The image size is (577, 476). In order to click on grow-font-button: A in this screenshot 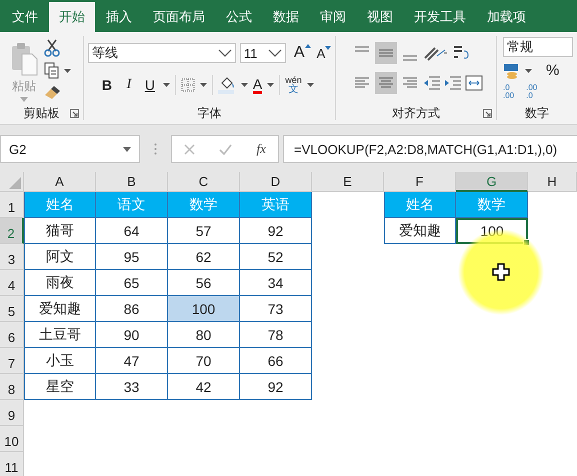, I will do `click(302, 53)`.